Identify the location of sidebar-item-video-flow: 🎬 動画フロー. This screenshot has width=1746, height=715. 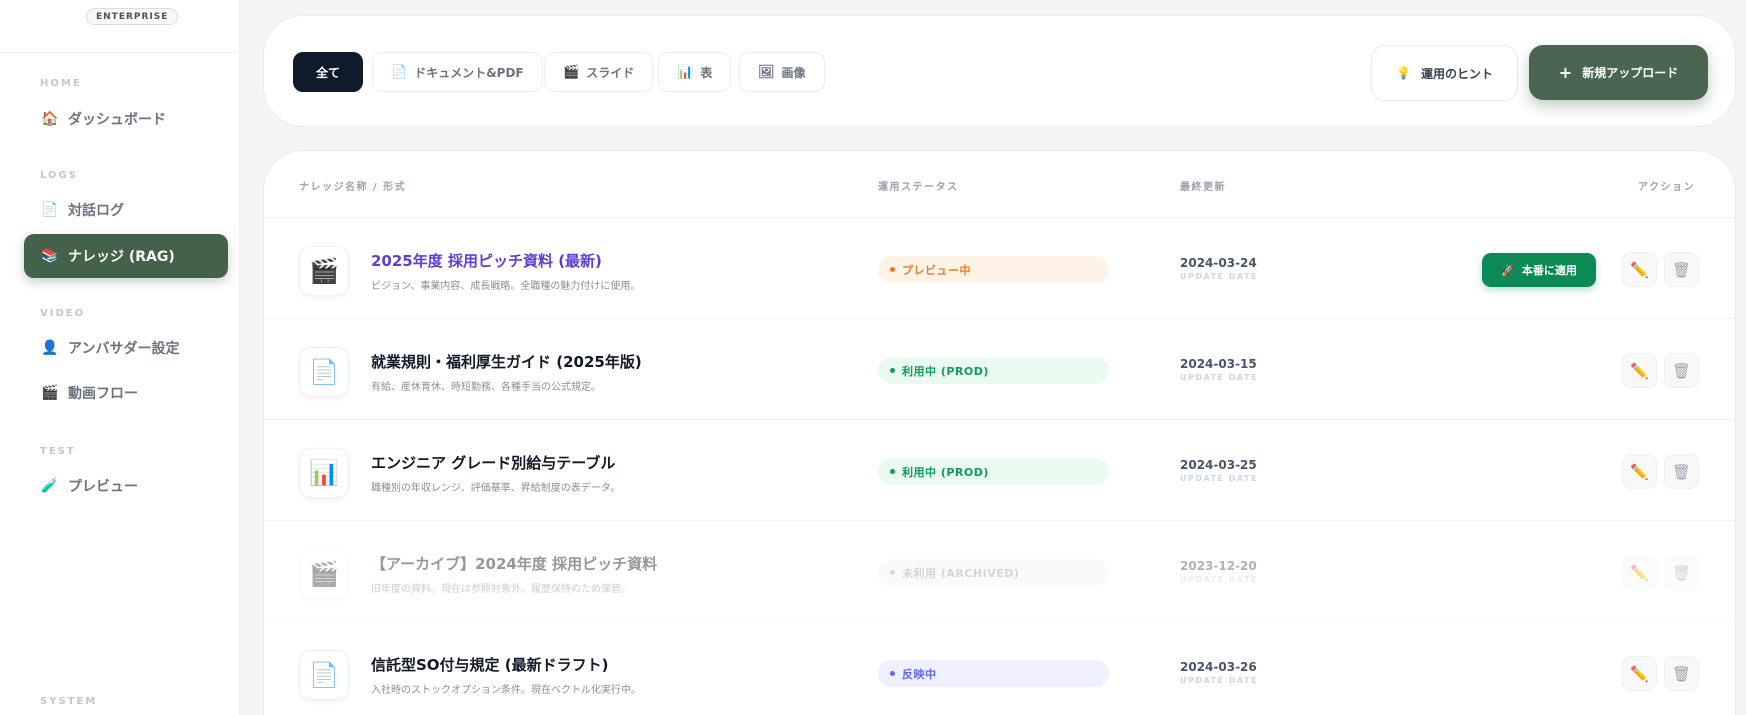
(126, 393).